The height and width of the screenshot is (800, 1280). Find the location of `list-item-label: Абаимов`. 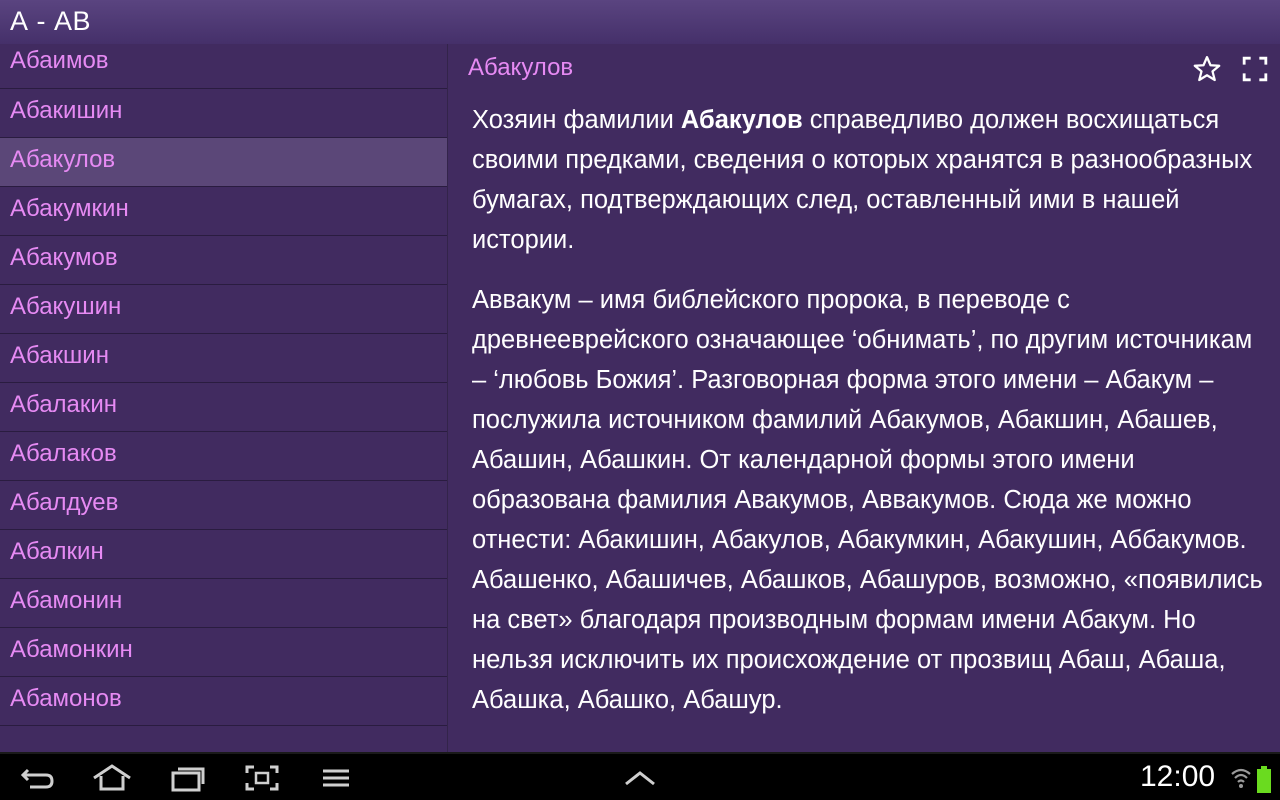

list-item-label: Абаимов is located at coordinates (59, 60).